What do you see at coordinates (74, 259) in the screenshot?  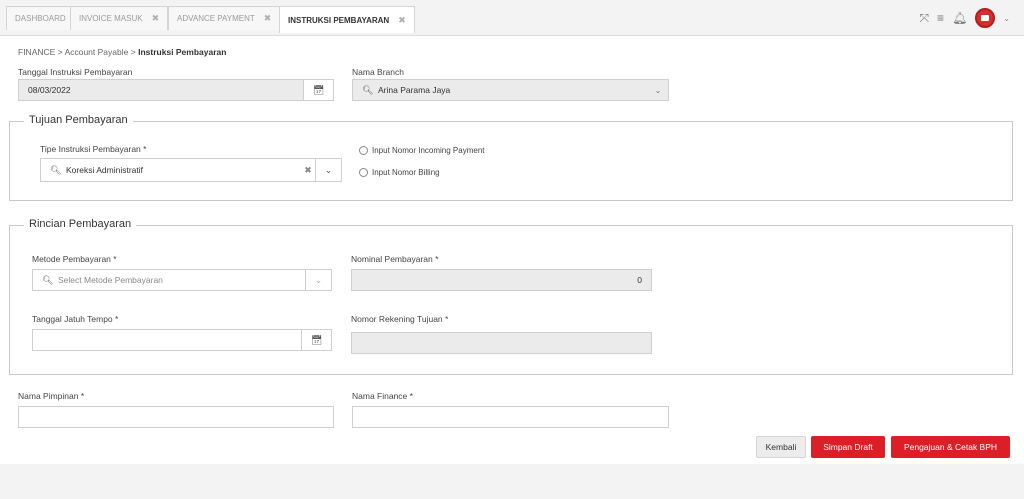 I see `metode-label: Metode Pembayaran *` at bounding box center [74, 259].